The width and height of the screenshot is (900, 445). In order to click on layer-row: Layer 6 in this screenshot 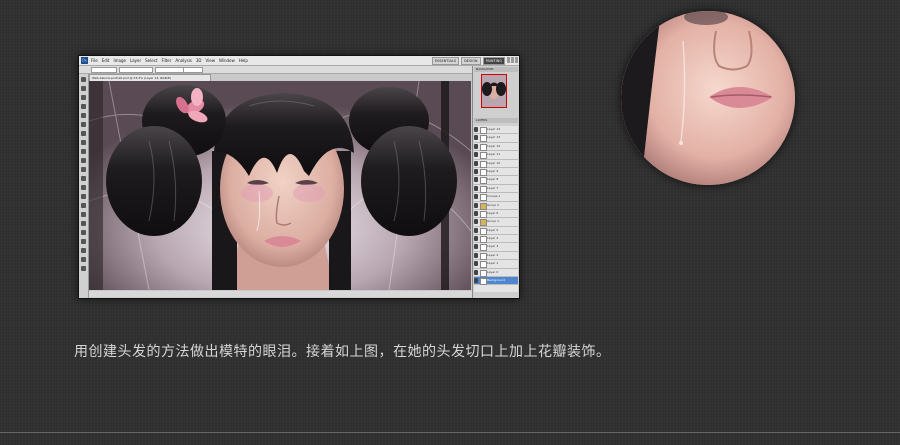, I will do `click(496, 214)`.